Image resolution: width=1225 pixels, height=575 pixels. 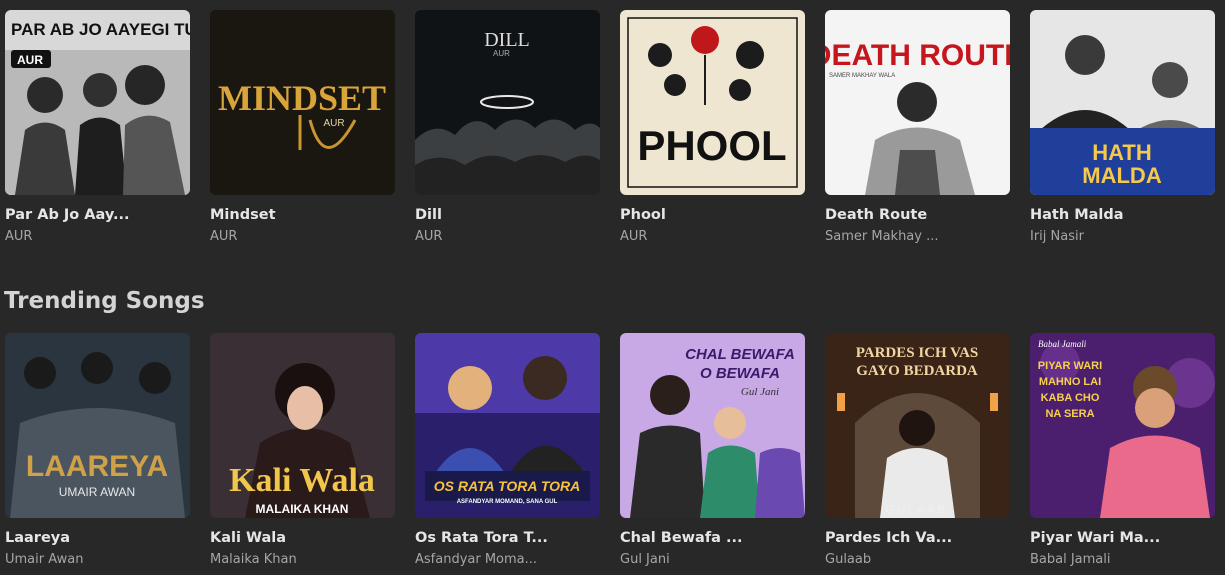 What do you see at coordinates (302, 538) in the screenshot?
I see `song-title: Kali Wala` at bounding box center [302, 538].